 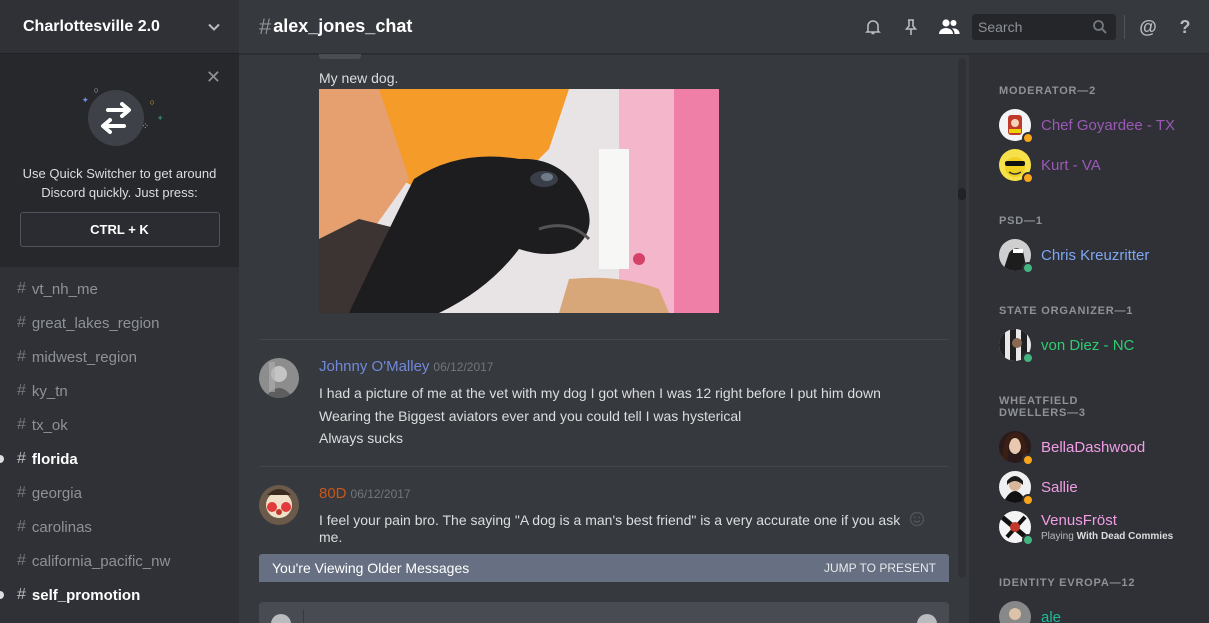 I want to click on channel-item: # ky_tn, so click(x=119, y=391).